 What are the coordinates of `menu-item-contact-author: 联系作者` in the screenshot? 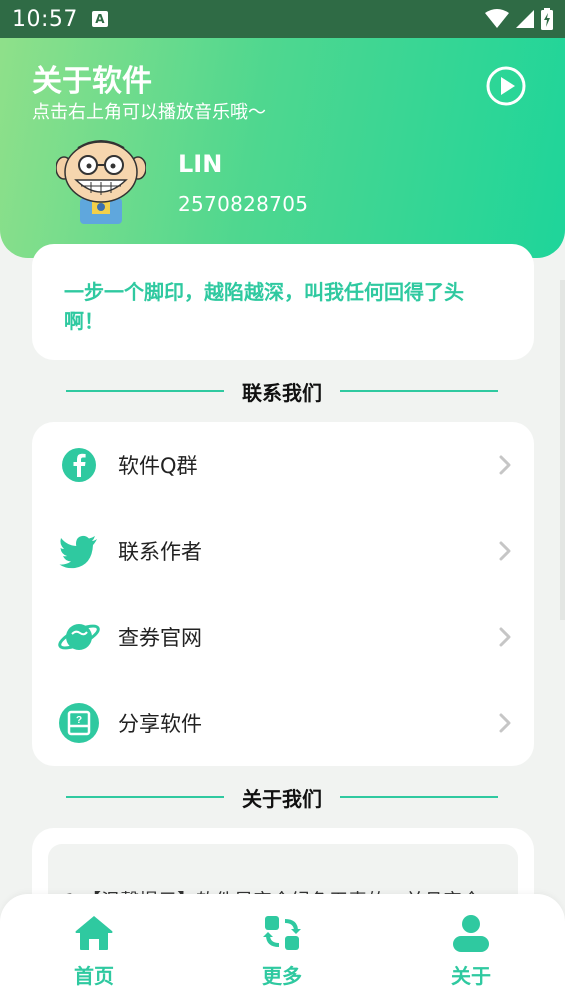 It's located at (283, 551).